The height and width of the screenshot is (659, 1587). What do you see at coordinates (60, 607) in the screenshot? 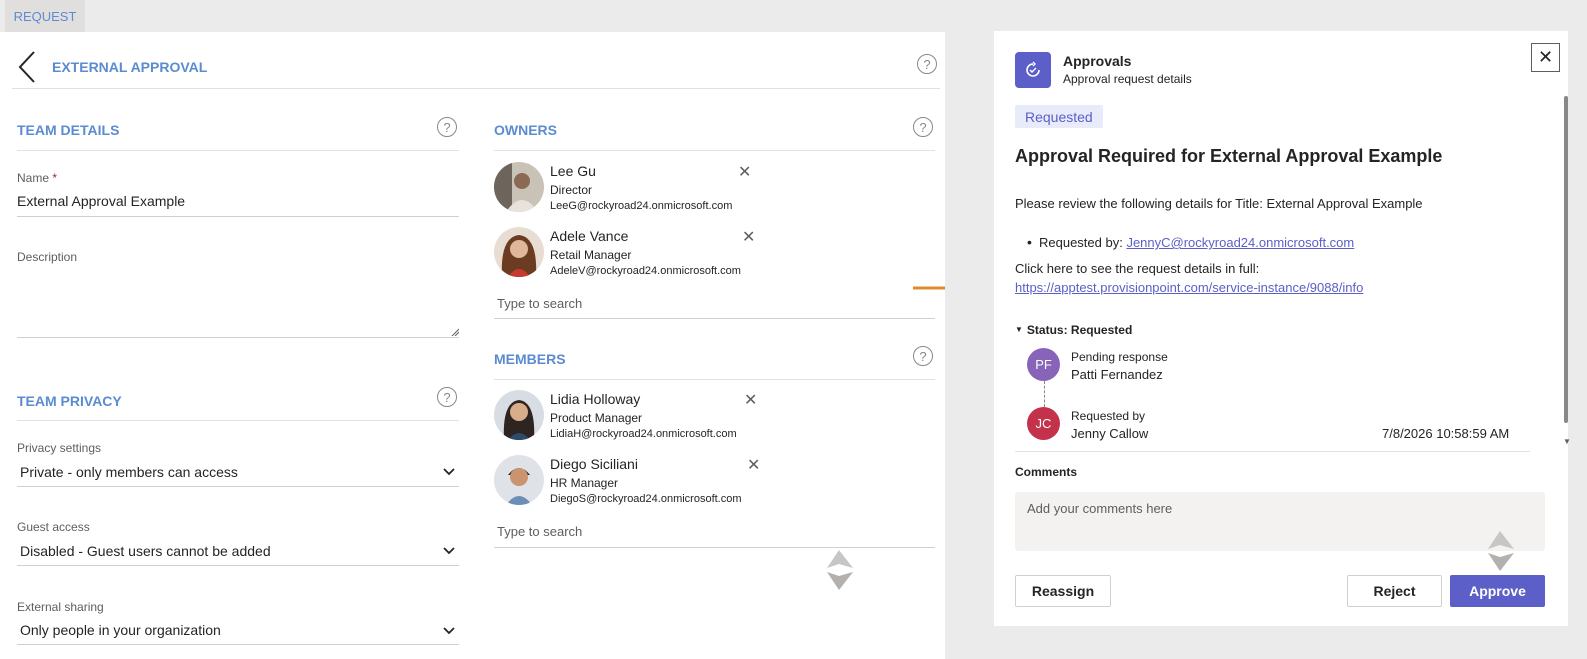
I see `external-sharing-label: External sharing` at bounding box center [60, 607].